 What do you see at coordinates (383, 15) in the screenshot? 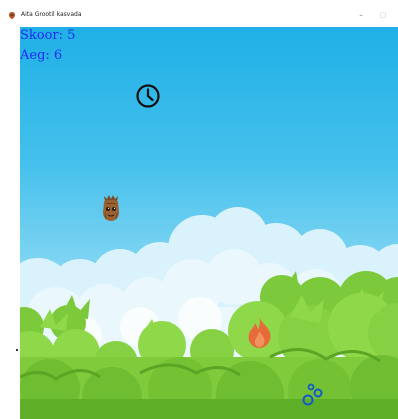
I see `maximize-button: □` at bounding box center [383, 15].